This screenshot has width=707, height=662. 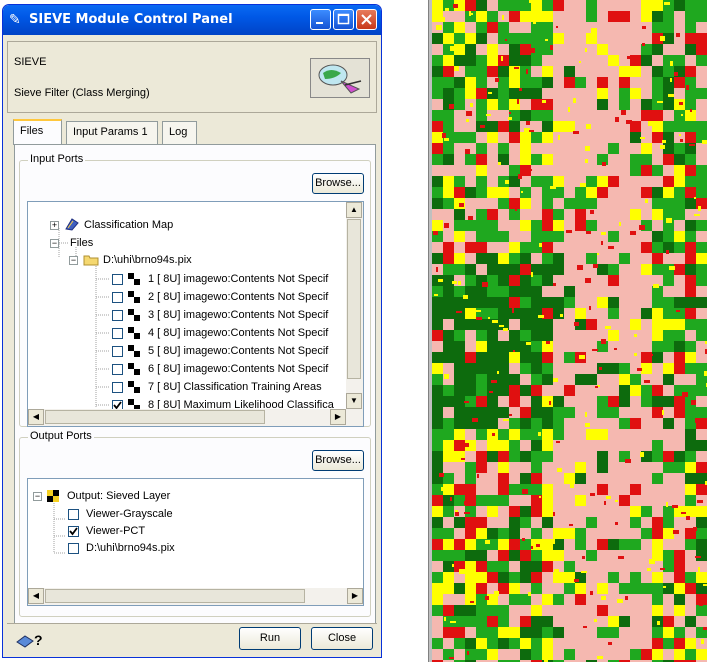 What do you see at coordinates (82, 243) in the screenshot?
I see `files-label: Files` at bounding box center [82, 243].